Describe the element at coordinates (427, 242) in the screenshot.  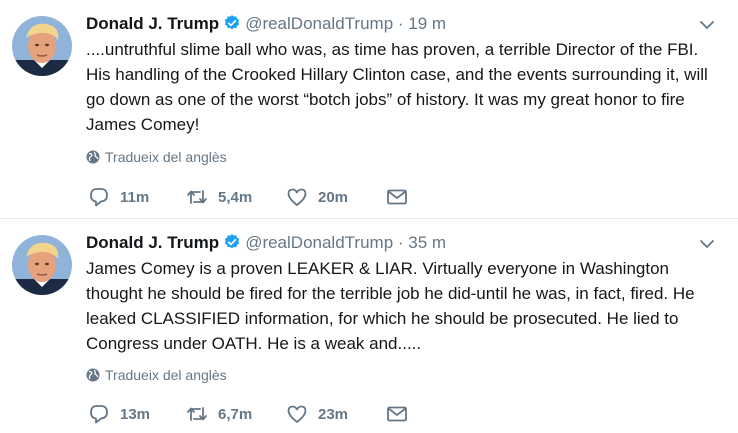
I see `timestamp: 35 m` at that location.